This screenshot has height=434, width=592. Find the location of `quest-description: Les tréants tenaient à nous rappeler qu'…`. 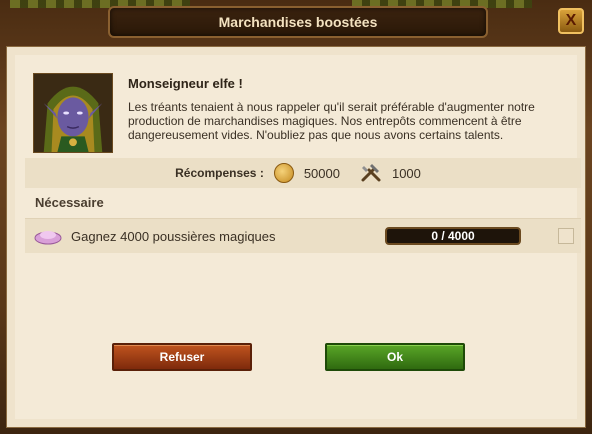

quest-description: Les tréants tenaient à nous rappeler qu'… is located at coordinates (331, 121).